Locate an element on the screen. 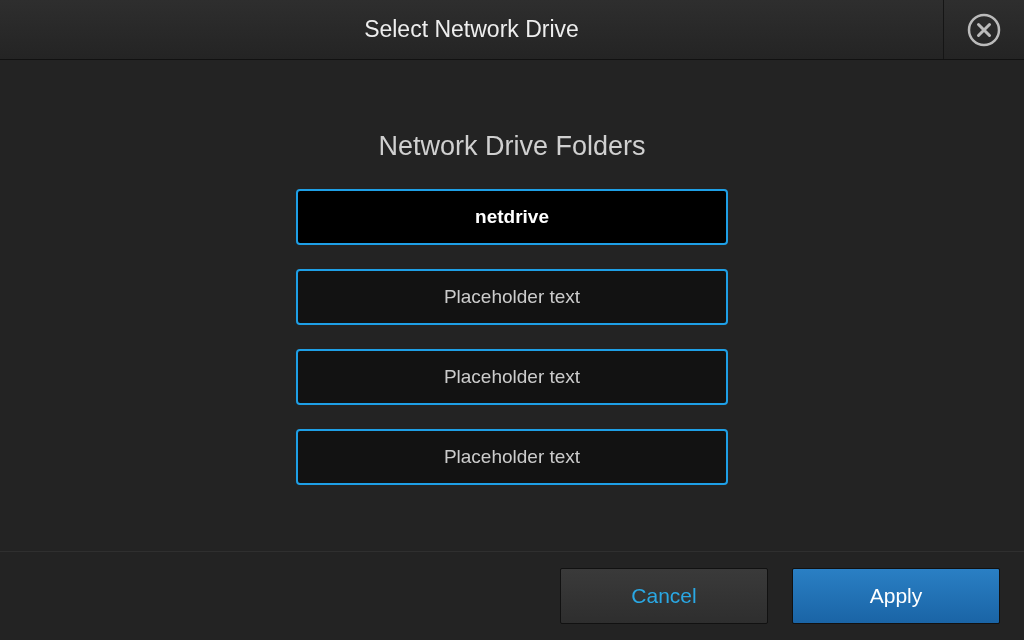 This screenshot has height=640, width=1024. cancel-button: Cancel is located at coordinates (664, 596).